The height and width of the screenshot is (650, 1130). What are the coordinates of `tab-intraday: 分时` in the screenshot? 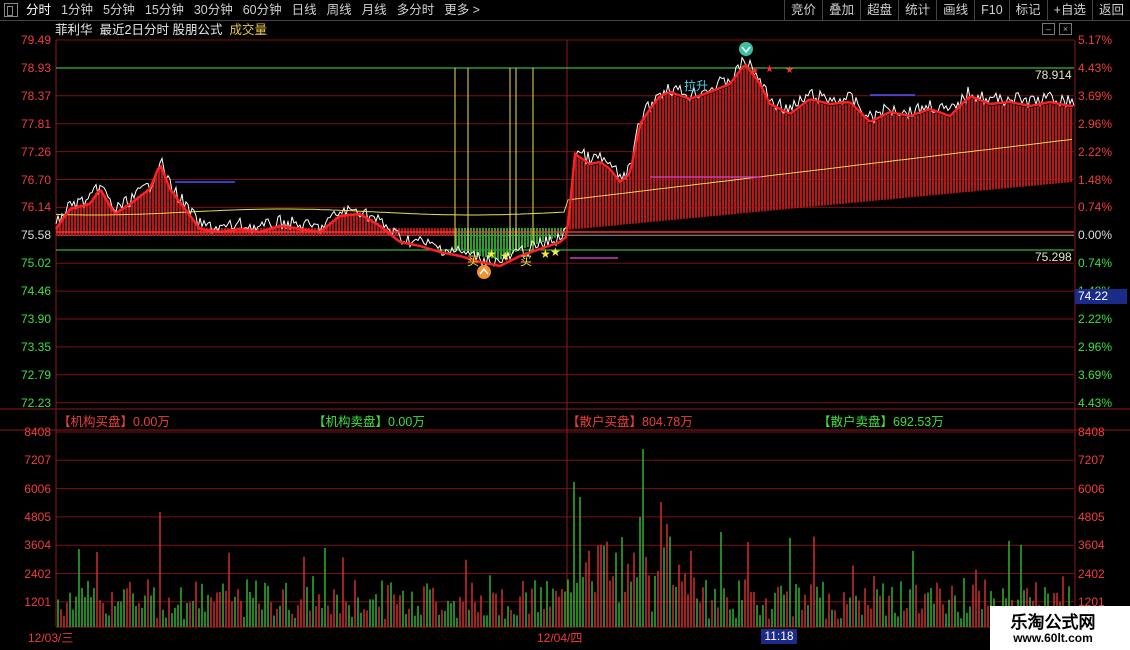 It's located at (38, 10).